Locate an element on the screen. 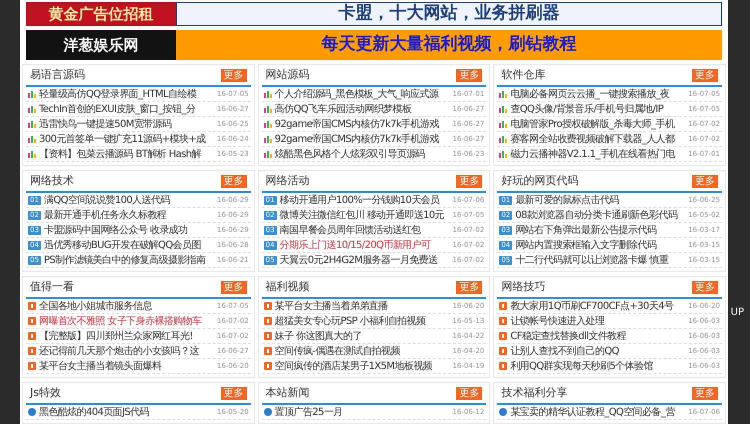 This screenshot has width=750, height=424. banner-slogan: 卡盟，十大网站，业务拼刷器 is located at coordinates (449, 14).